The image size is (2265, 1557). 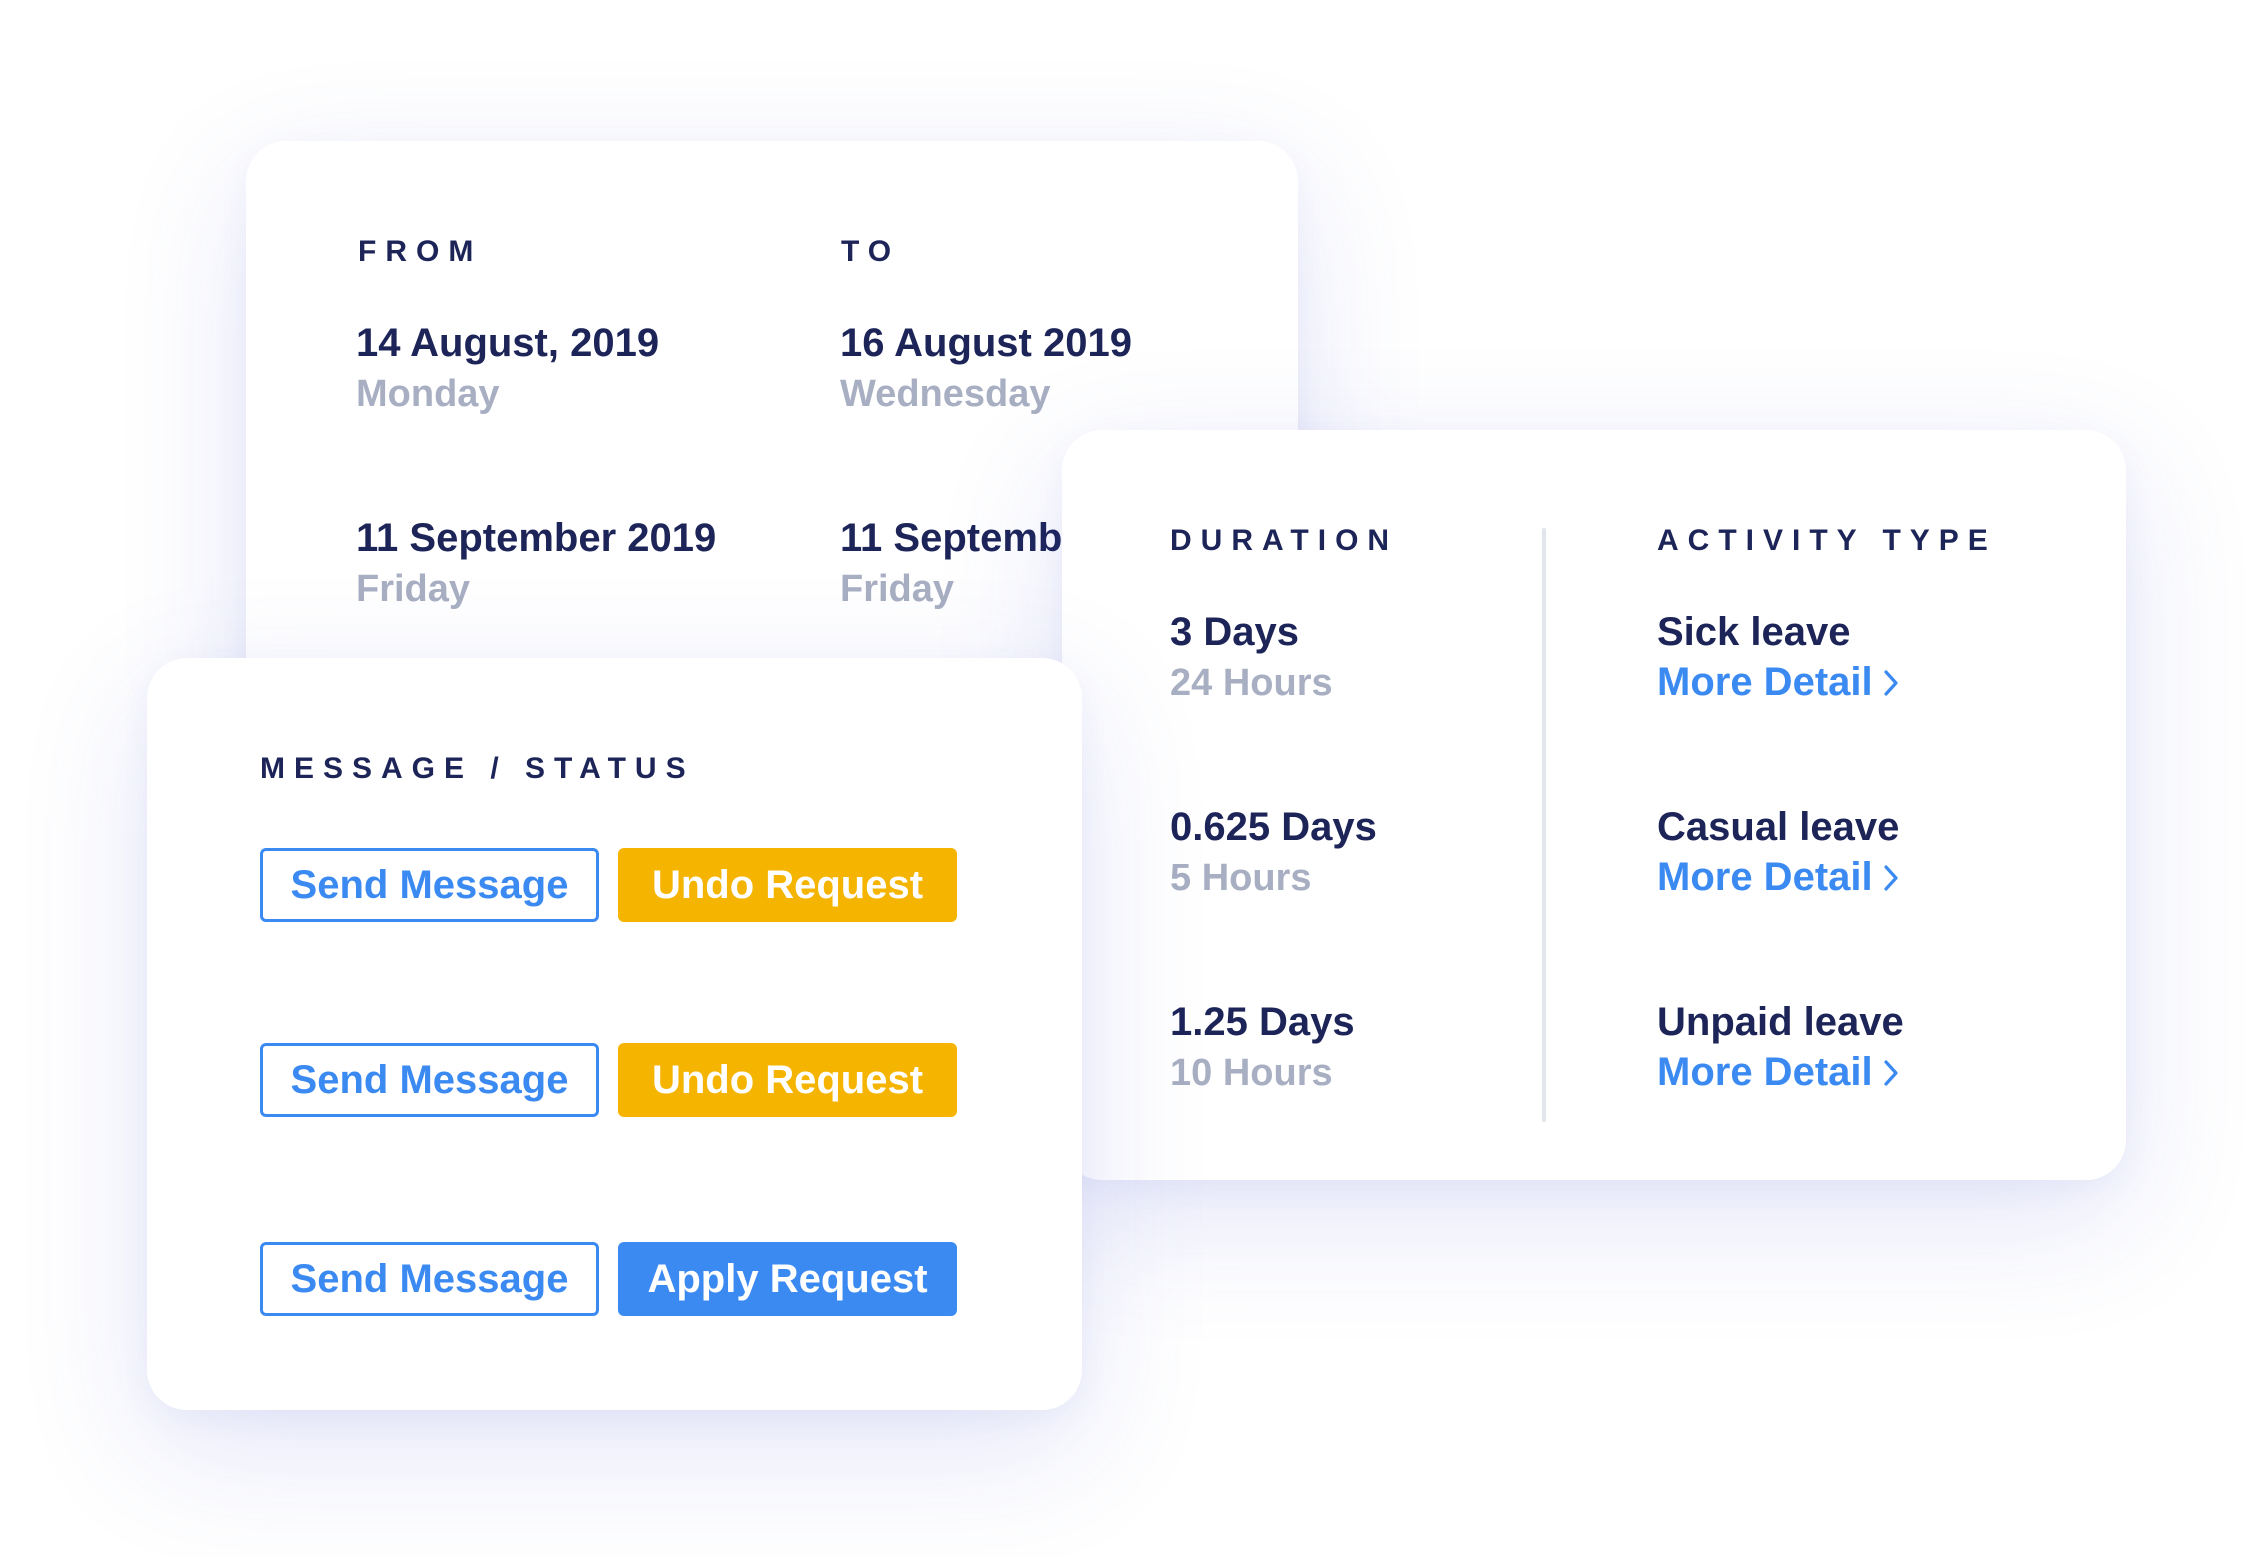 What do you see at coordinates (1241, 878) in the screenshot?
I see `duration-hours: 5 Hours` at bounding box center [1241, 878].